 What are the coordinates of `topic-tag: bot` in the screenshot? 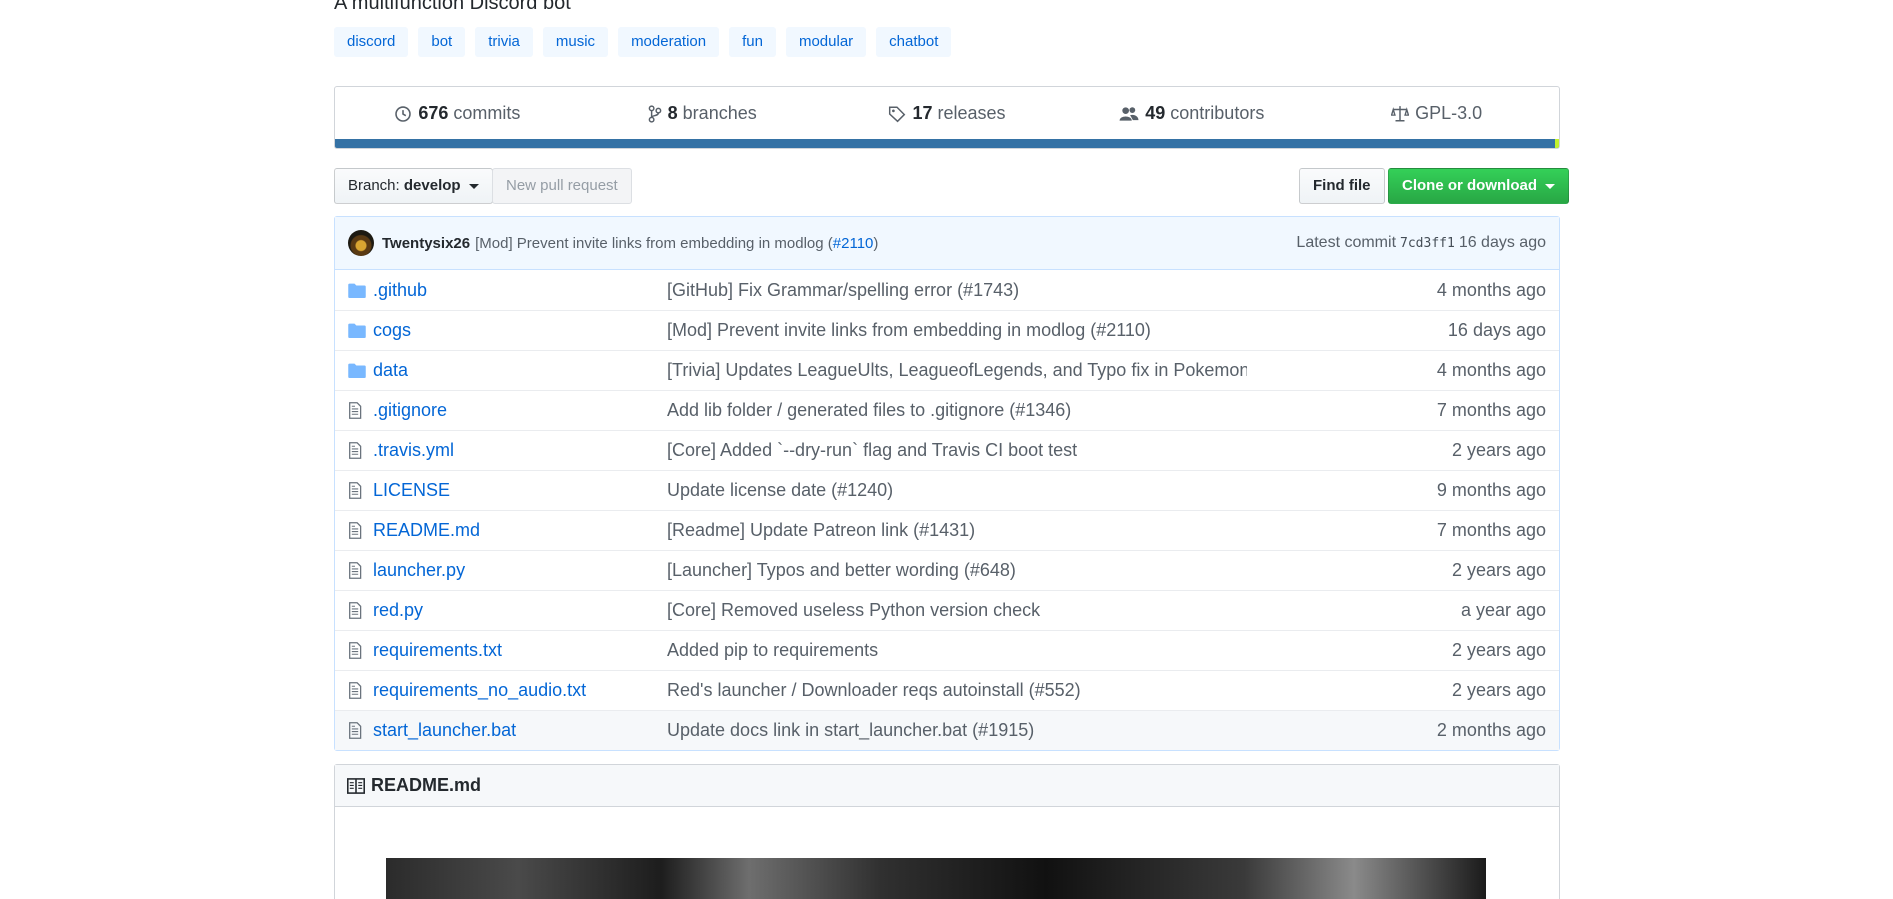 It's located at (442, 42).